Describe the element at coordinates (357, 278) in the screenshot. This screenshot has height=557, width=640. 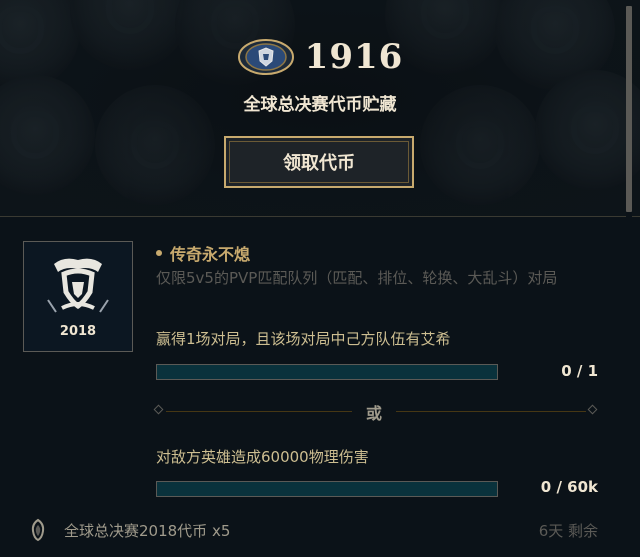
I see `mission-description: 仅限5v5的PVP匹配队列（匹配、排位、轮换、大乱斗）对局` at that location.